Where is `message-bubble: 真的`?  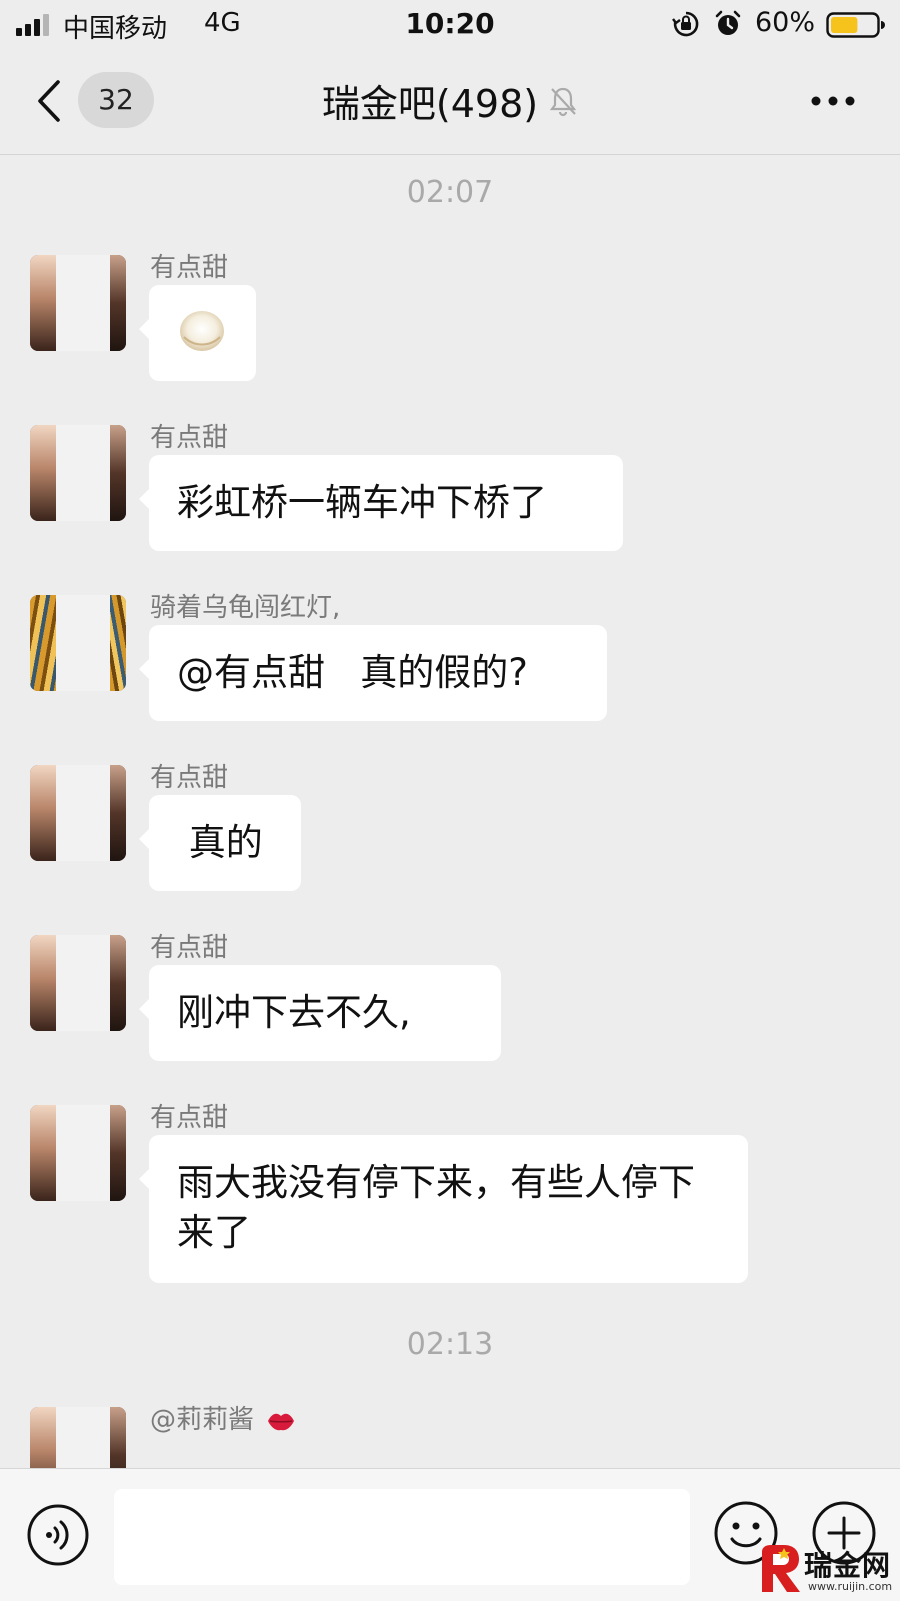 message-bubble: 真的 is located at coordinates (220, 843).